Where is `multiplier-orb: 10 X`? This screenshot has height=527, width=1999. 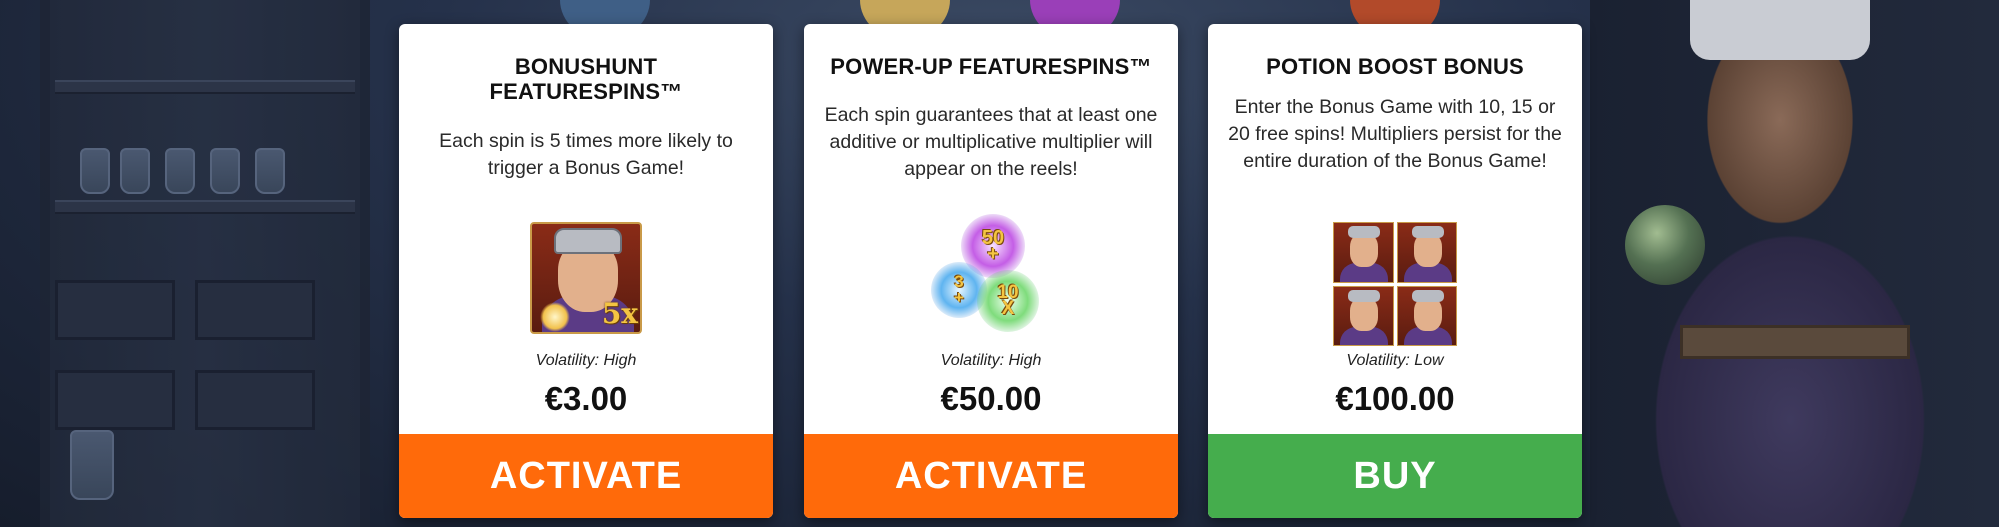
multiplier-orb: 10 X is located at coordinates (1008, 301).